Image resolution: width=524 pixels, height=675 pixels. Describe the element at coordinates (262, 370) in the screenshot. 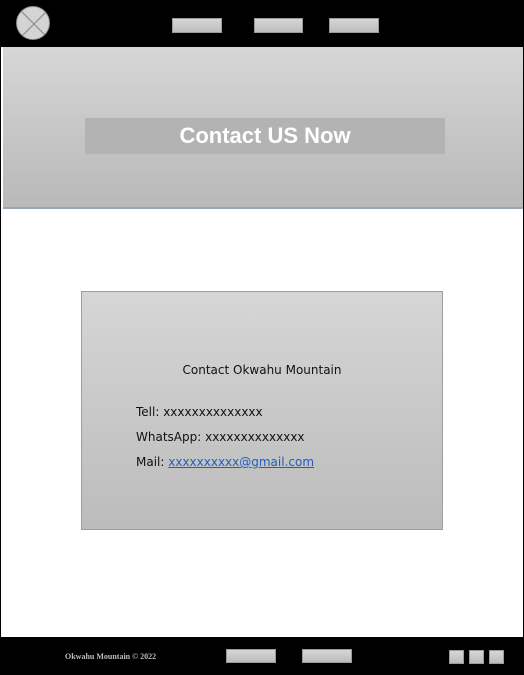

I see `contact-heading: Contact Okwahu Mountain` at that location.